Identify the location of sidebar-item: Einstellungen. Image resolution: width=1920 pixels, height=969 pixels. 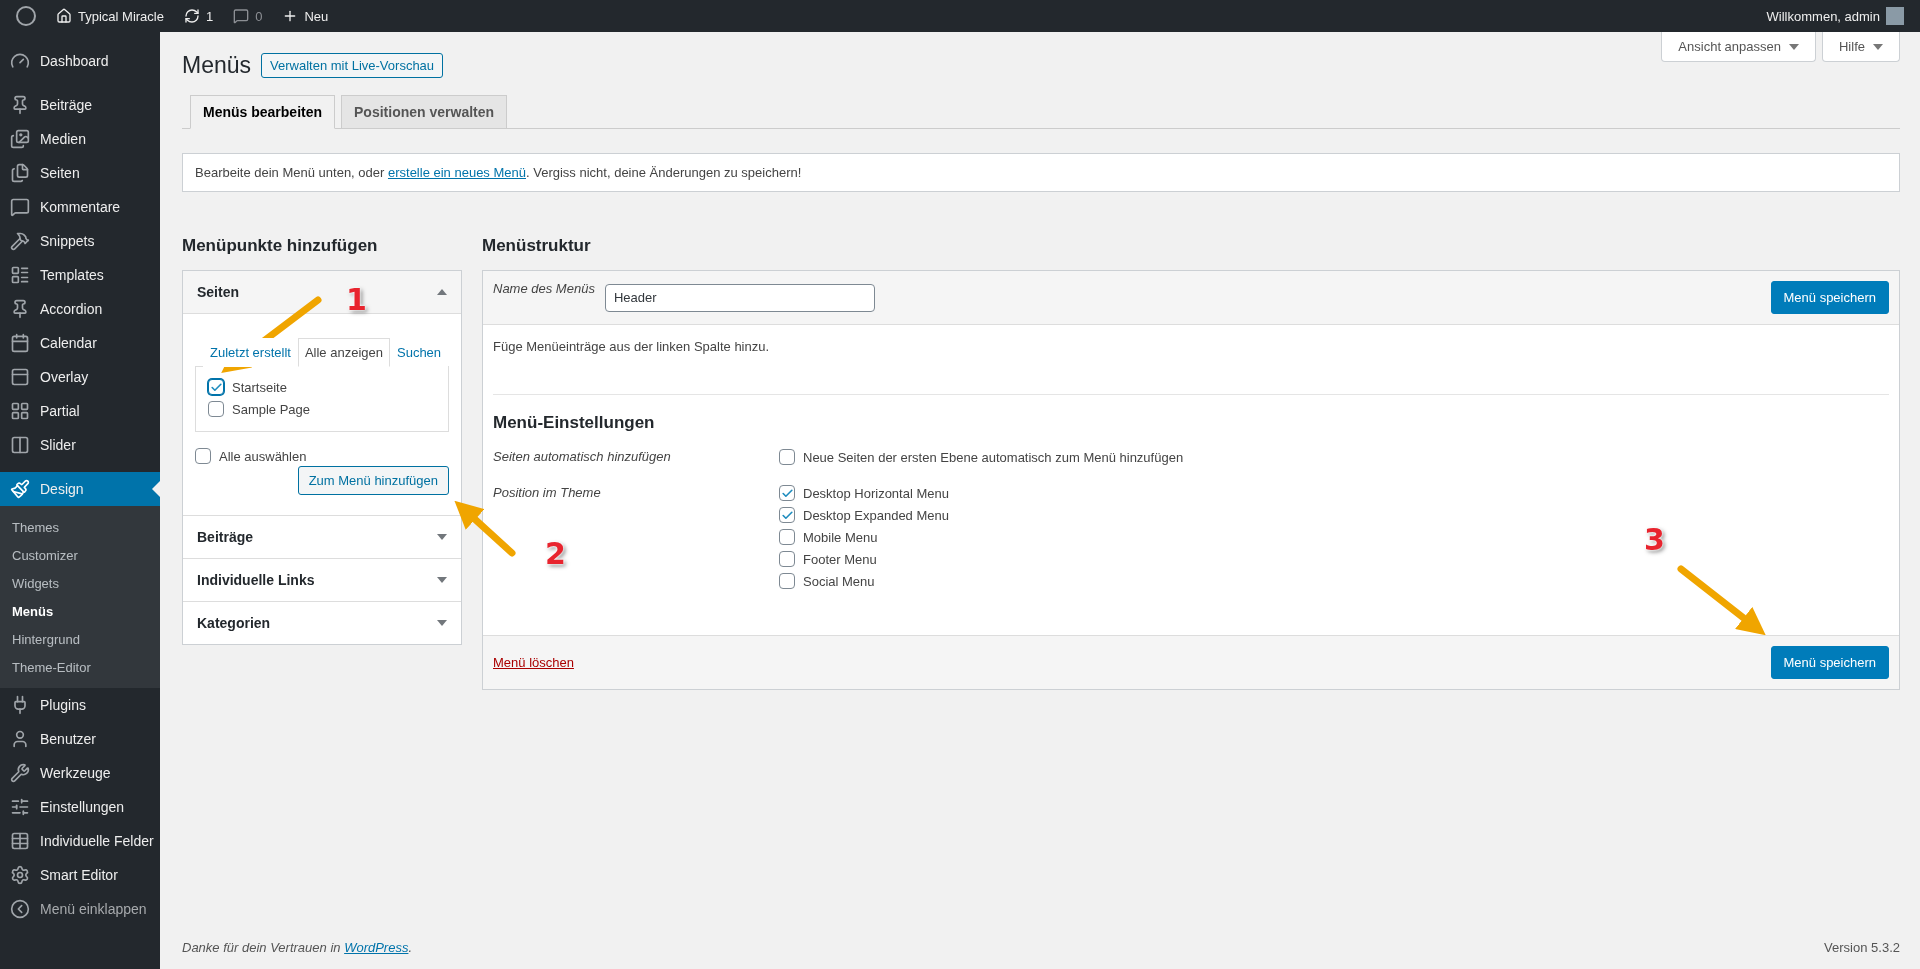
(80, 807).